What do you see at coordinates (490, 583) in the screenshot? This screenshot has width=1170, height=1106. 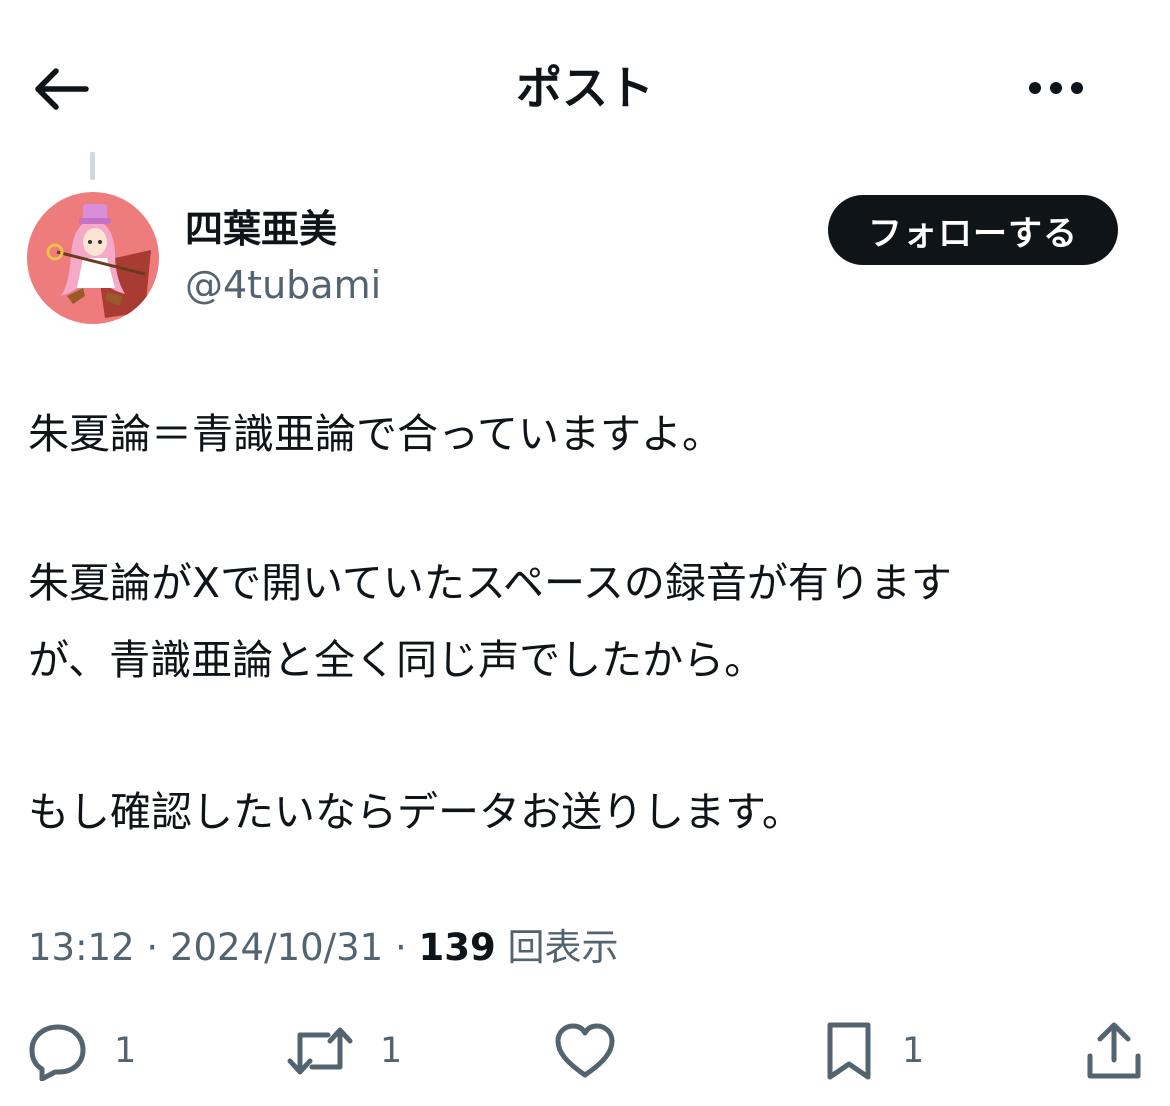 I see `post-text-line: 朱夏論がXで開いていたスペースの録音が有ります` at bounding box center [490, 583].